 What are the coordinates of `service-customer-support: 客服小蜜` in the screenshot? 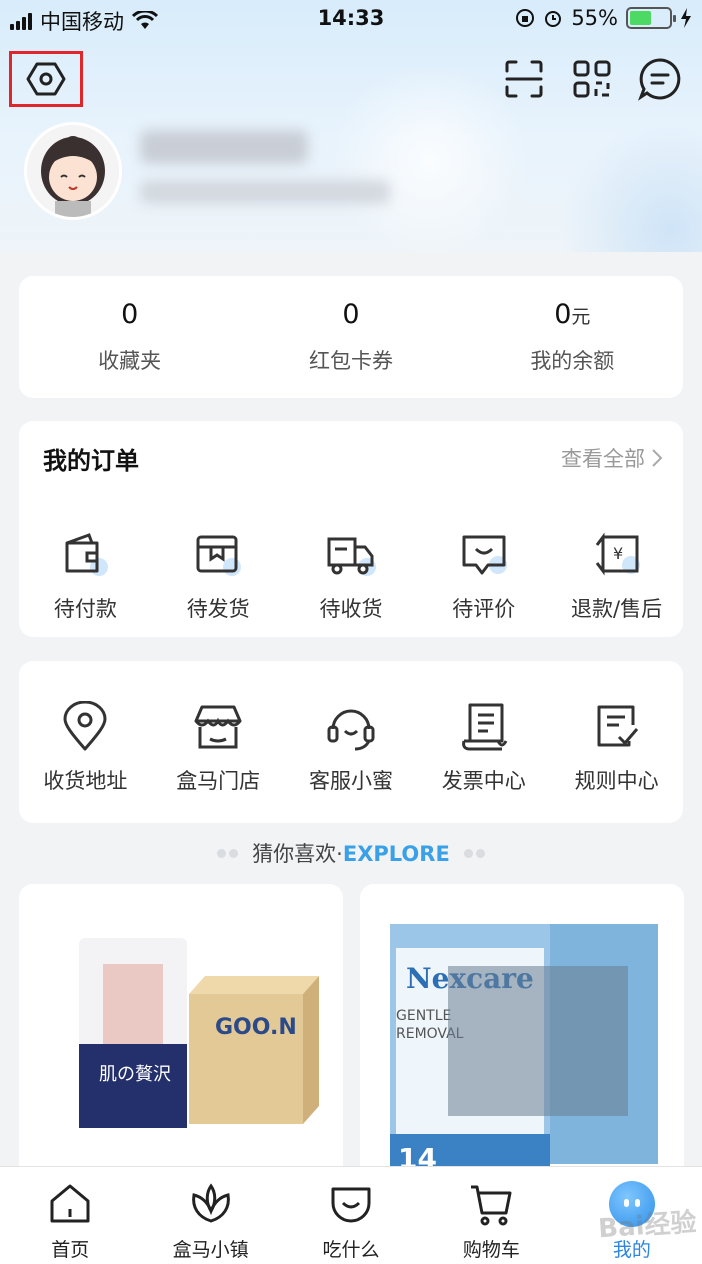 It's located at (351, 748).